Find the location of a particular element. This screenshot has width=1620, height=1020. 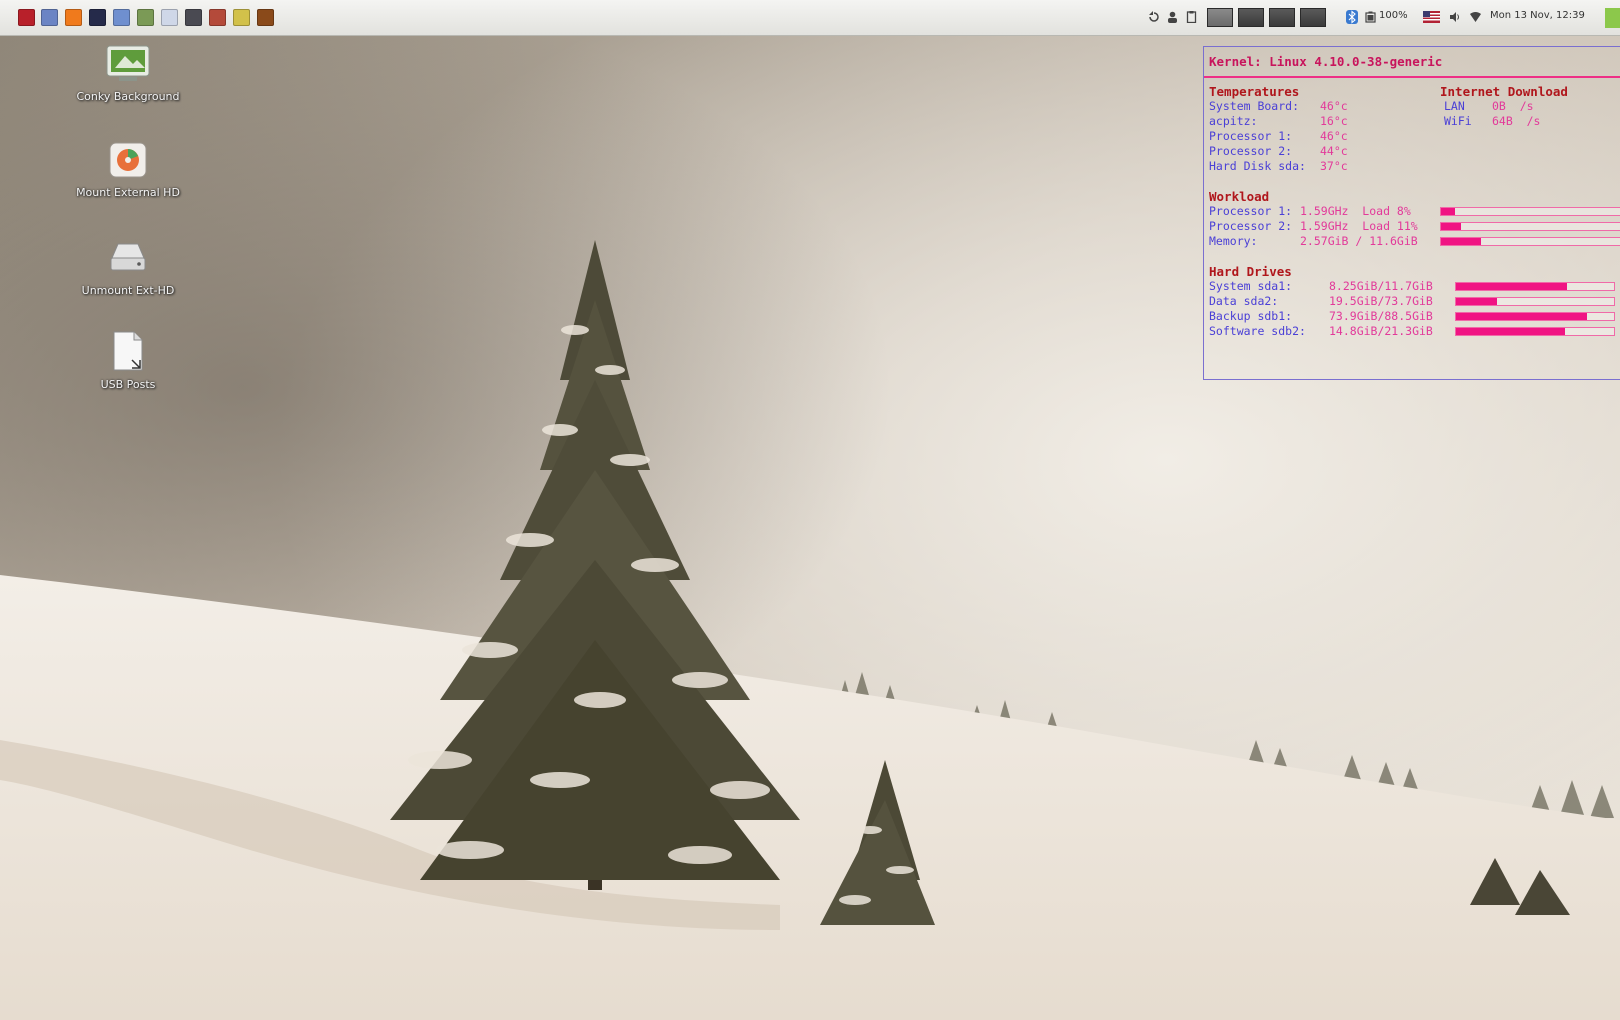

temp-label-processor-1: Processor 1: is located at coordinates (1251, 136).